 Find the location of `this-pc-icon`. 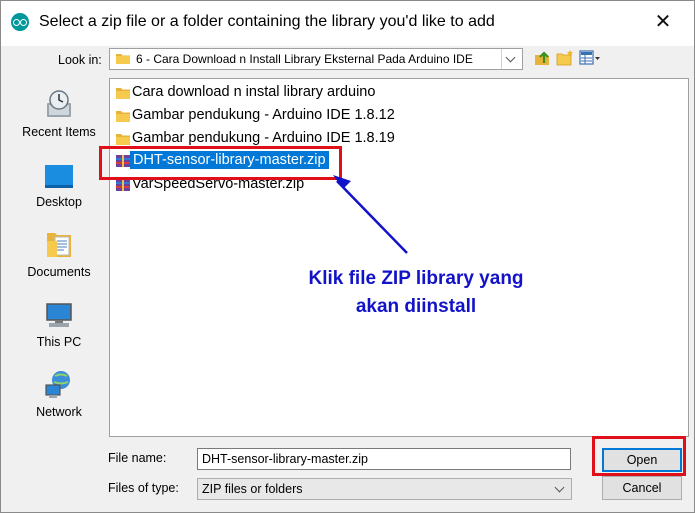

this-pc-icon is located at coordinates (59, 315).